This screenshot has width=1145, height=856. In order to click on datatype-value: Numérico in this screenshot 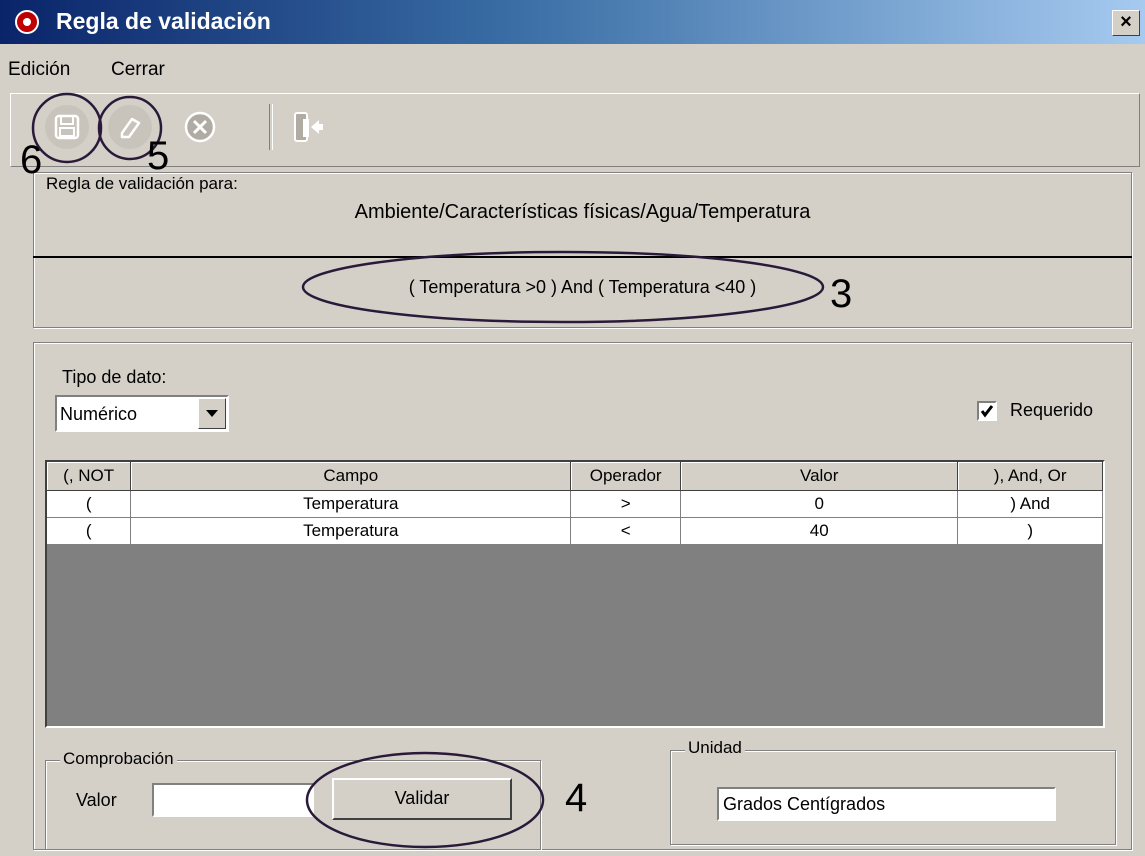, I will do `click(99, 414)`.